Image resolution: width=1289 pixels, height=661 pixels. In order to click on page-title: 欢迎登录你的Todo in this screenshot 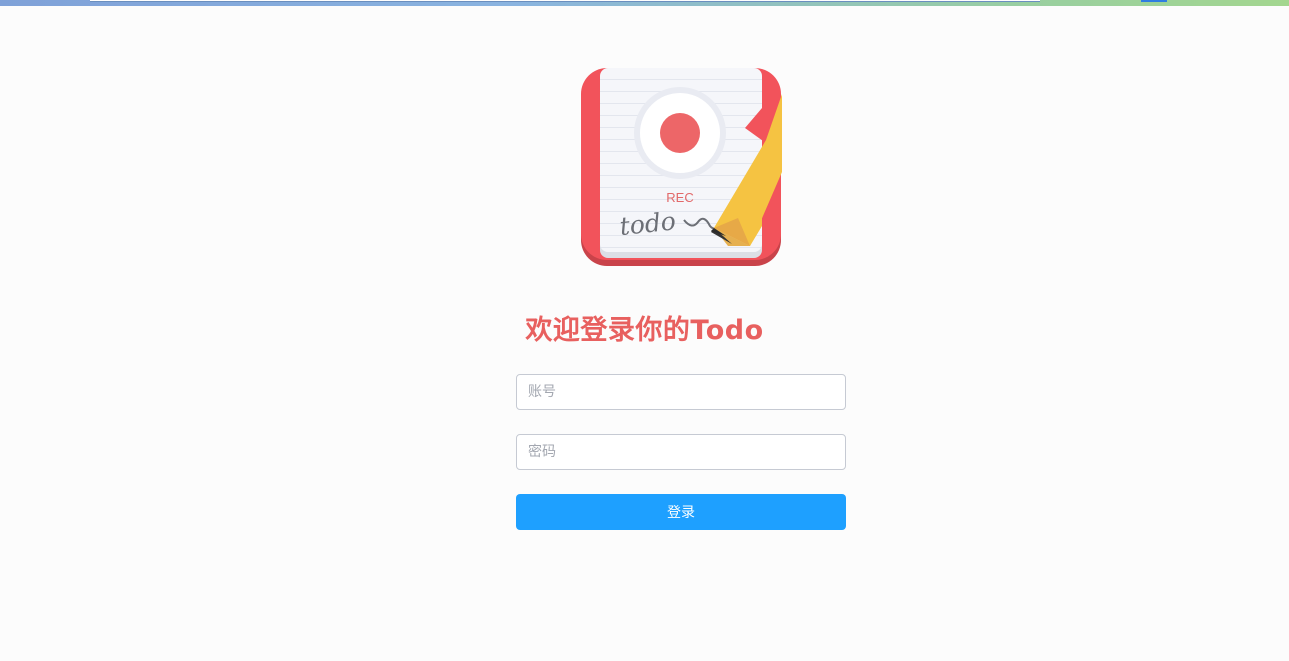, I will do `click(644, 330)`.